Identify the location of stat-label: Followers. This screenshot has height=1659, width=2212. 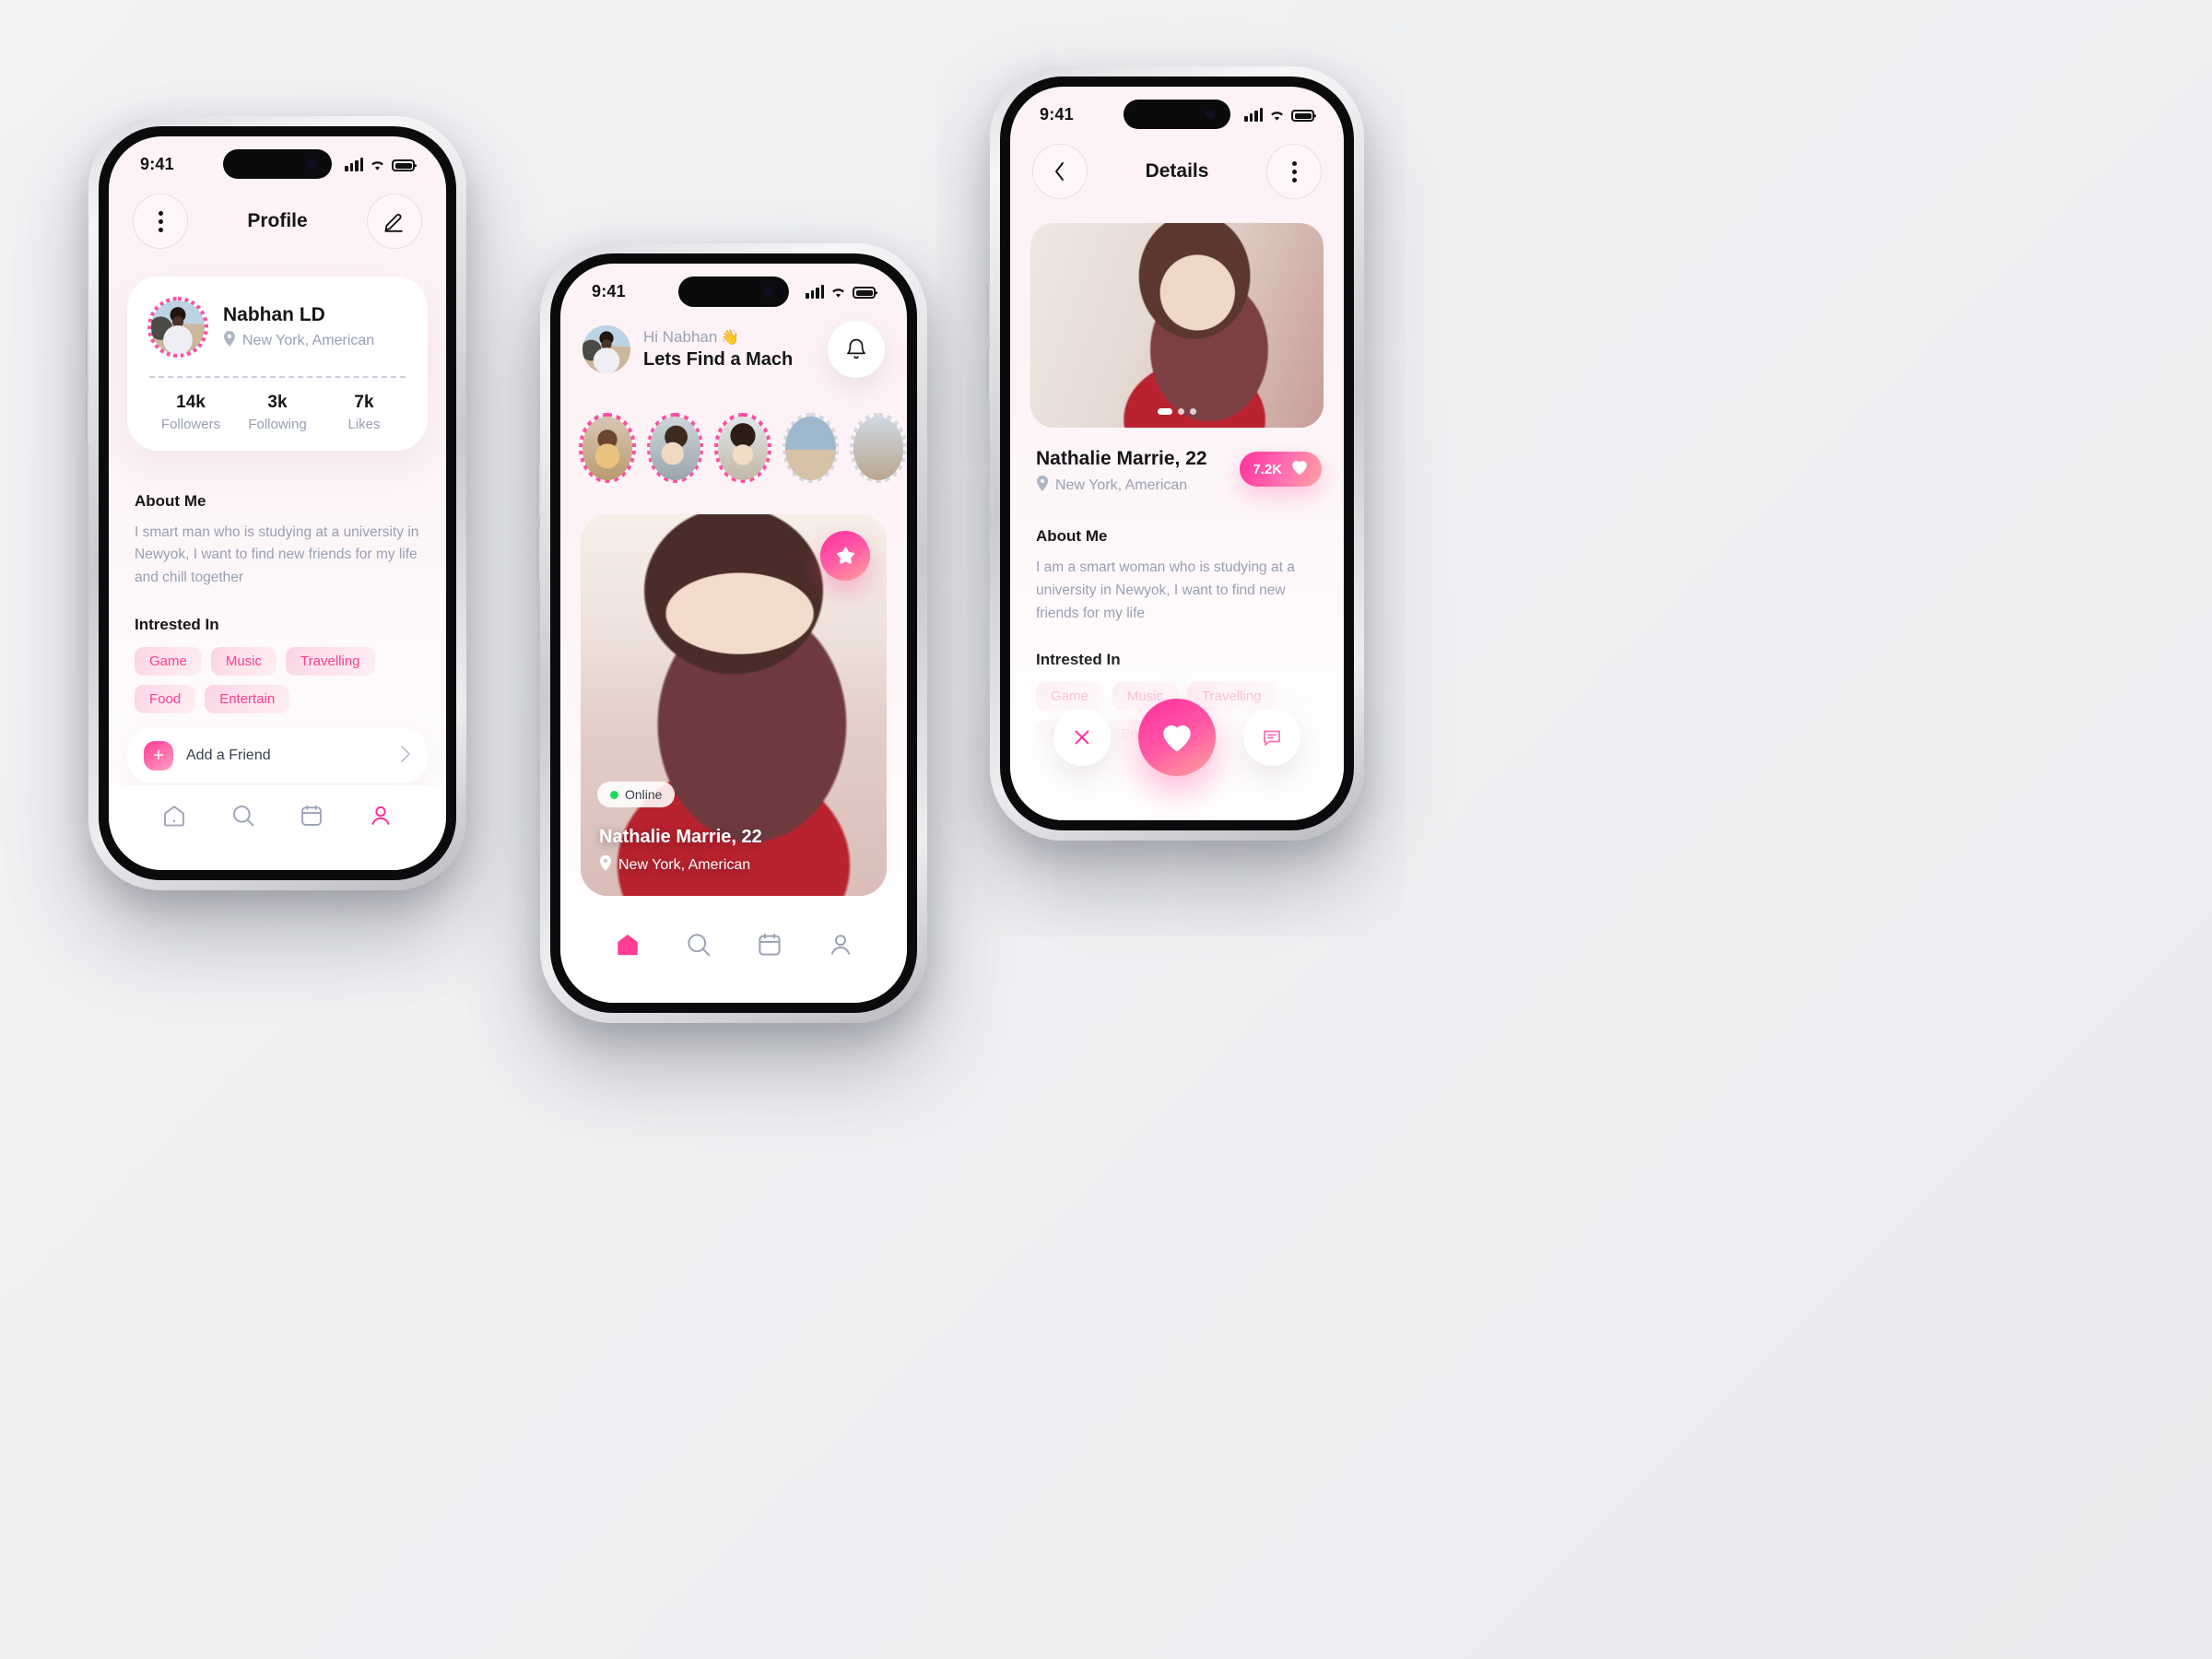
(190, 424).